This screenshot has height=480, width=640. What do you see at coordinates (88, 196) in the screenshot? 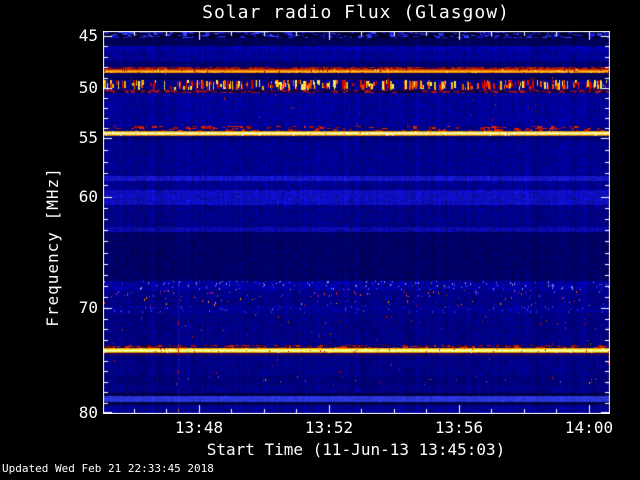
I see `y-tick-label: 60` at bounding box center [88, 196].